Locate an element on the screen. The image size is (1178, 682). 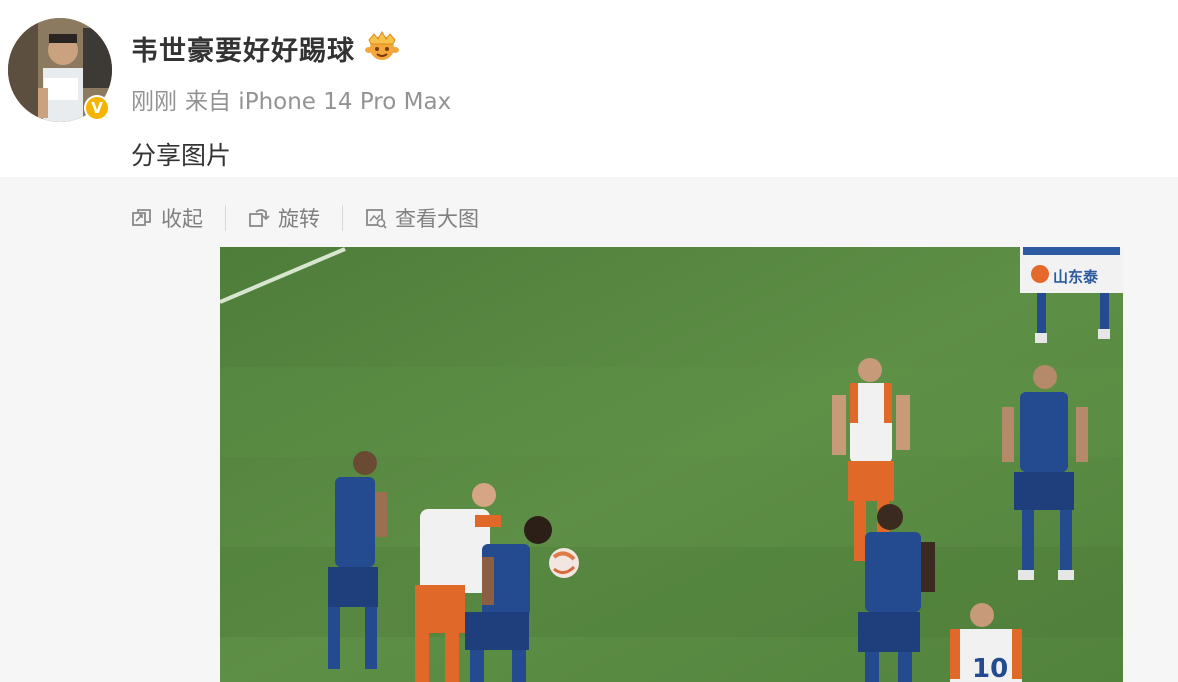
rotate-icon is located at coordinates (259, 218).